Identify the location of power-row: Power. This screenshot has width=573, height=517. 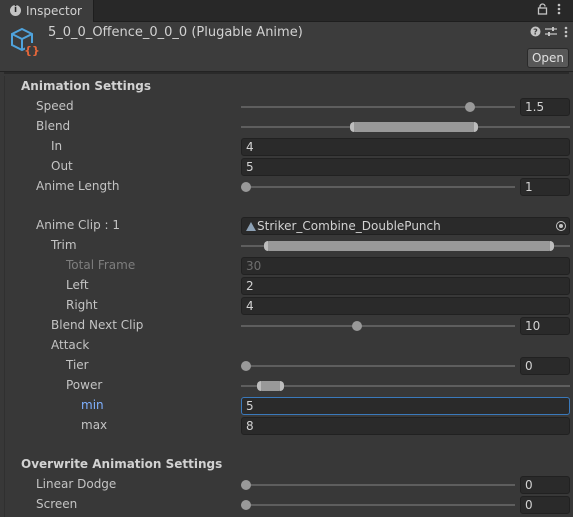
(286, 386).